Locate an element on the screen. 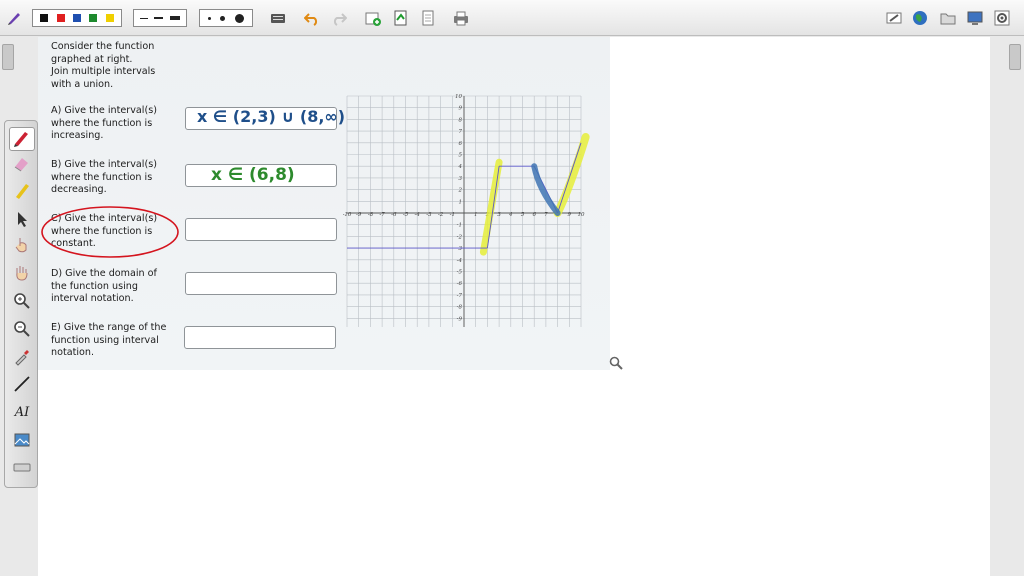 Image resolution: width=1024 pixels, height=576 pixels. pan-hand-icon is located at coordinates (22, 273).